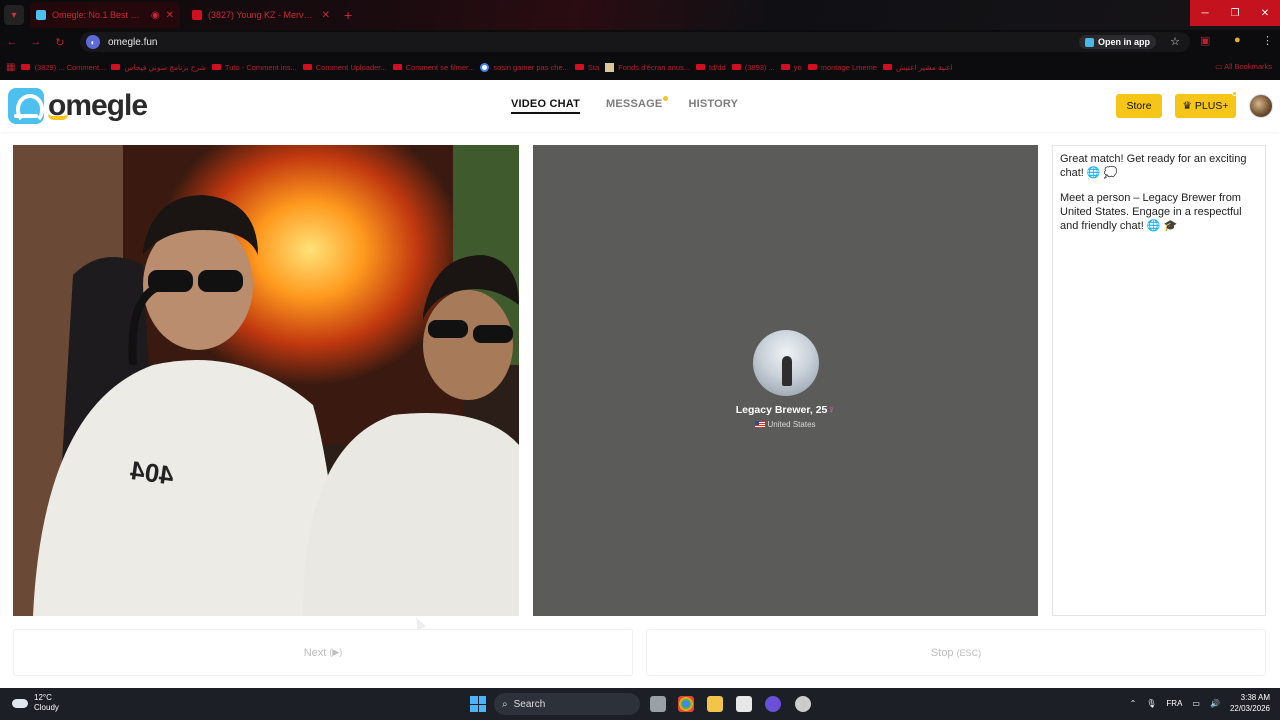 The width and height of the screenshot is (1280, 720). What do you see at coordinates (717, 67) in the screenshot?
I see `bookmark-label: td/dd` at bounding box center [717, 67].